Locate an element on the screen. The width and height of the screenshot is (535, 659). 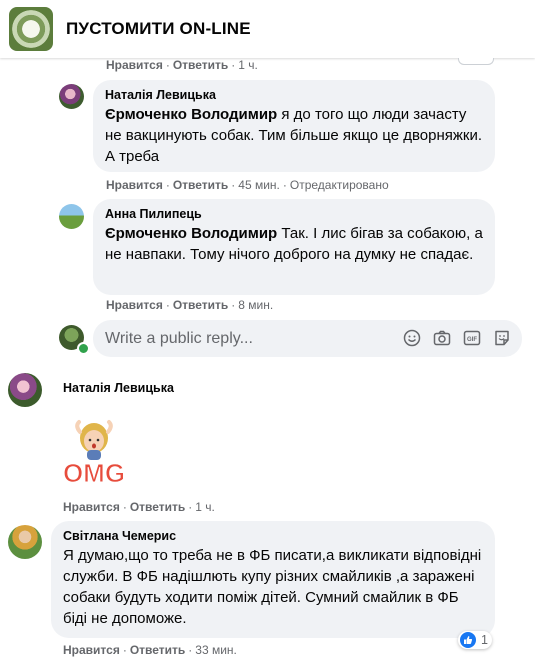
comment-actions: Нравится · Ответить · 8 мин. is located at coordinates (190, 305).